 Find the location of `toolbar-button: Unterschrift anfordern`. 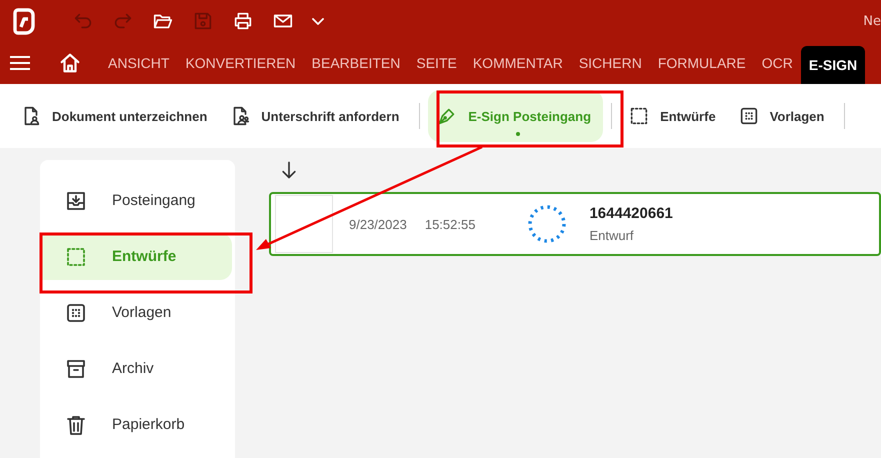

toolbar-button: Unterschrift anfordern is located at coordinates (316, 116).